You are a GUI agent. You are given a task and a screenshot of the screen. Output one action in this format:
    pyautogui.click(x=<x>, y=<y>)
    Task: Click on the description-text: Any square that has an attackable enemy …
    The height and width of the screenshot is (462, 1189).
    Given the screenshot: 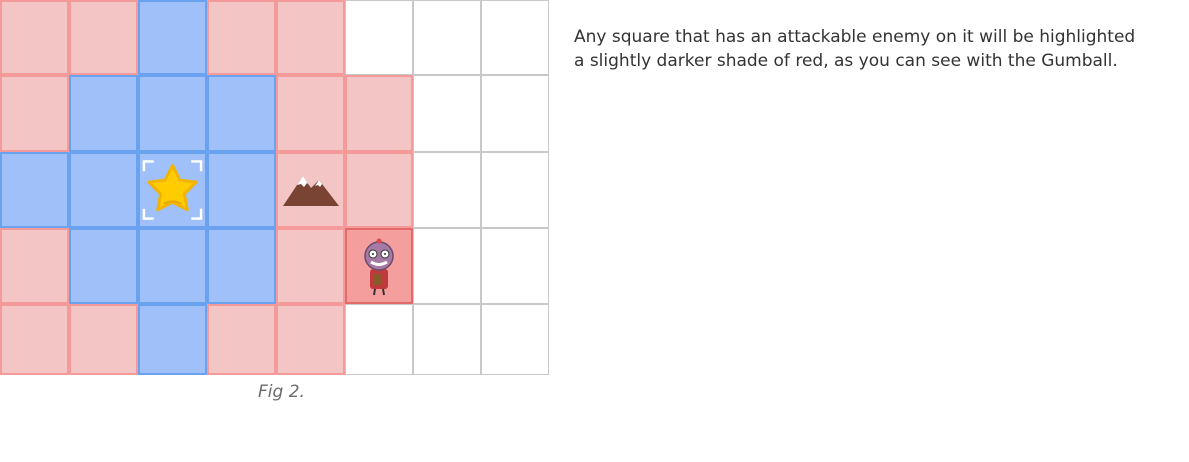 What is the action you would take?
    pyautogui.click(x=874, y=49)
    